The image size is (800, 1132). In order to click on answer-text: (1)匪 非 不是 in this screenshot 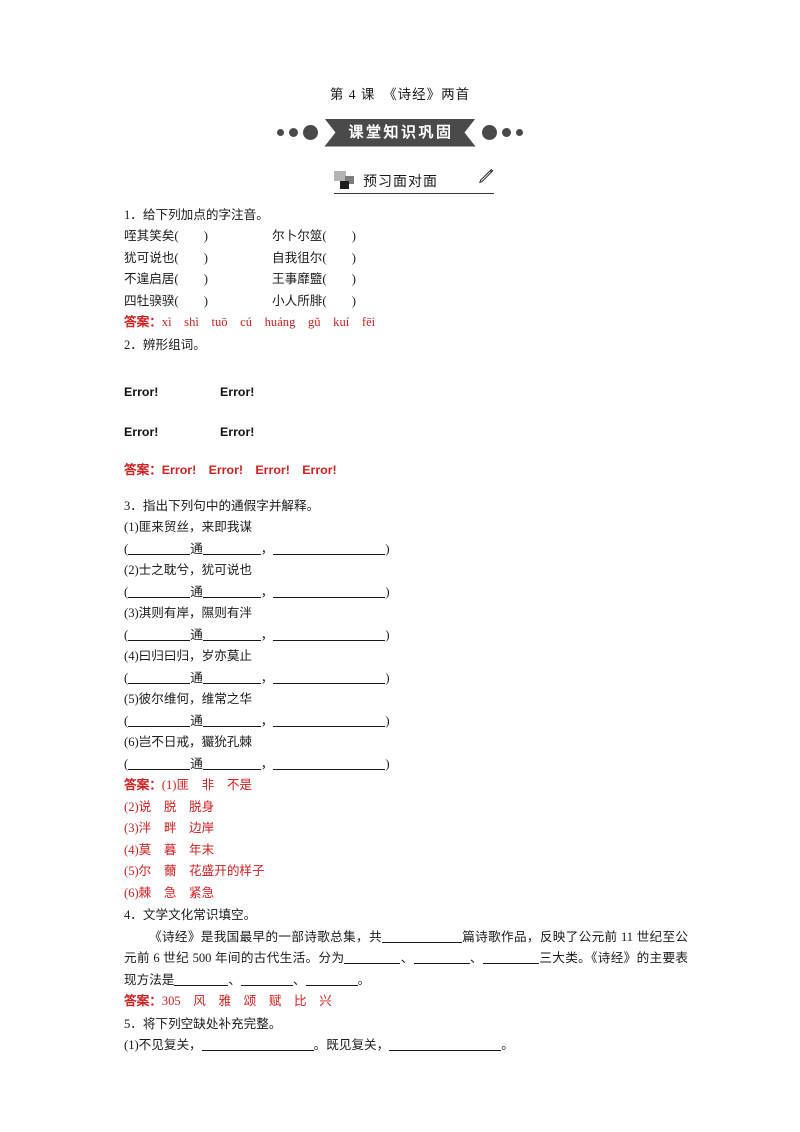, I will do `click(207, 785)`.